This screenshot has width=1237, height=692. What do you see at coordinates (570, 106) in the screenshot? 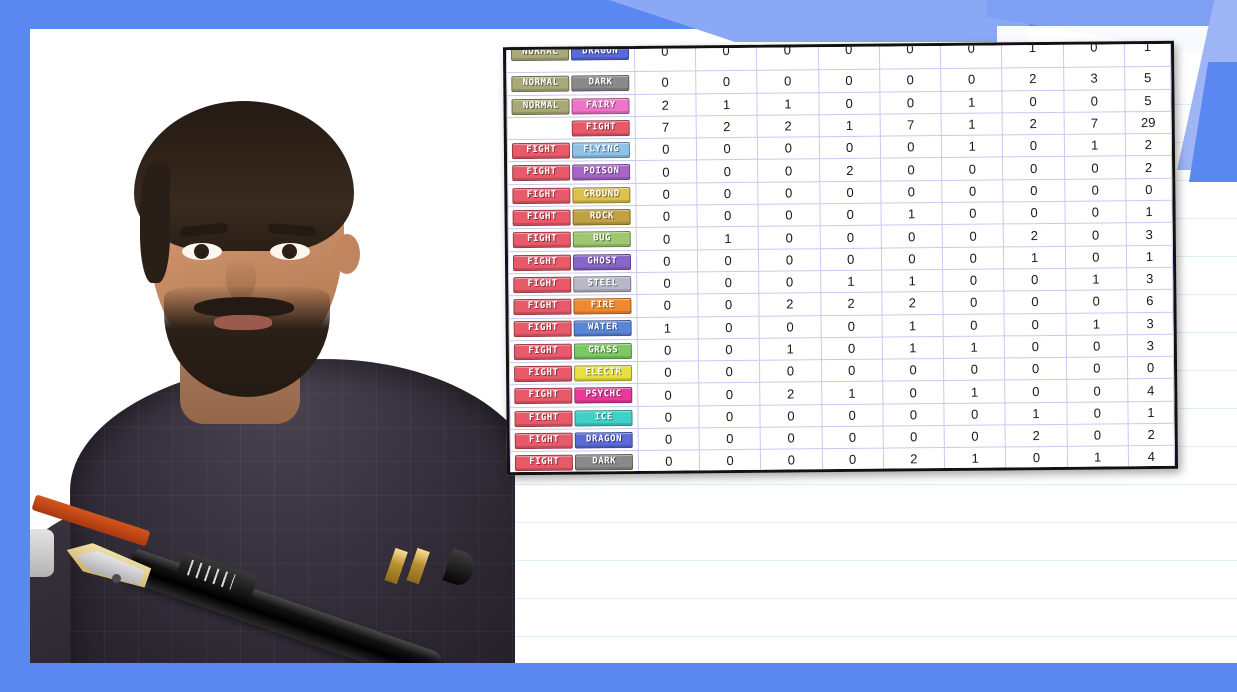
I see `type-combination-cell: NORMAL FAIRY` at bounding box center [570, 106].